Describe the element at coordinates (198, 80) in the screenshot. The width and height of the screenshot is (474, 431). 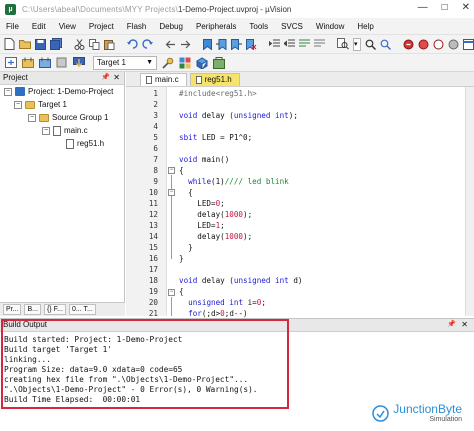
I see `header-file-icon` at that location.